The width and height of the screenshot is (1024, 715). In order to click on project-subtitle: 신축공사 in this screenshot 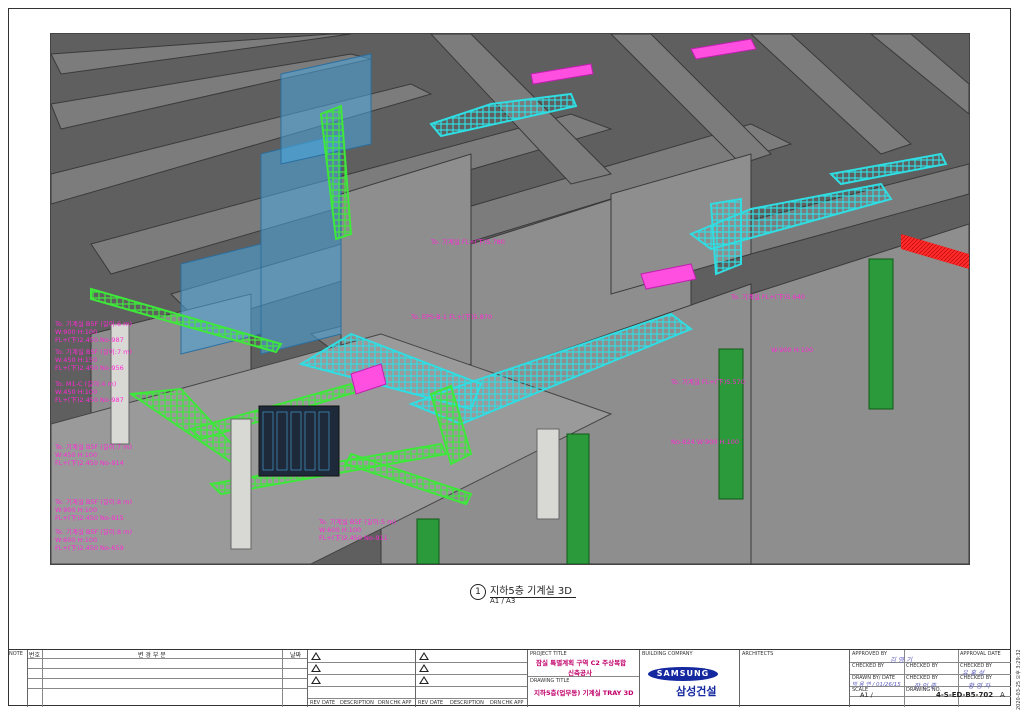, I will do `click(580, 673)`.